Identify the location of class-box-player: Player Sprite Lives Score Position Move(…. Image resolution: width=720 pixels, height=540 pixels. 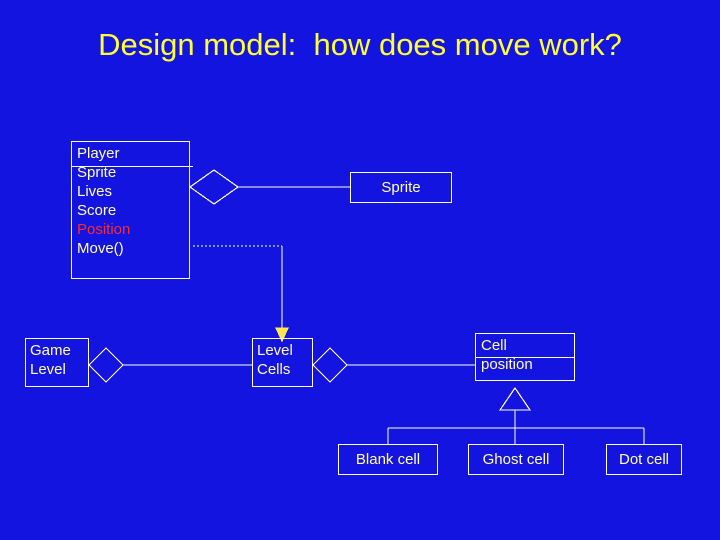
(130, 210).